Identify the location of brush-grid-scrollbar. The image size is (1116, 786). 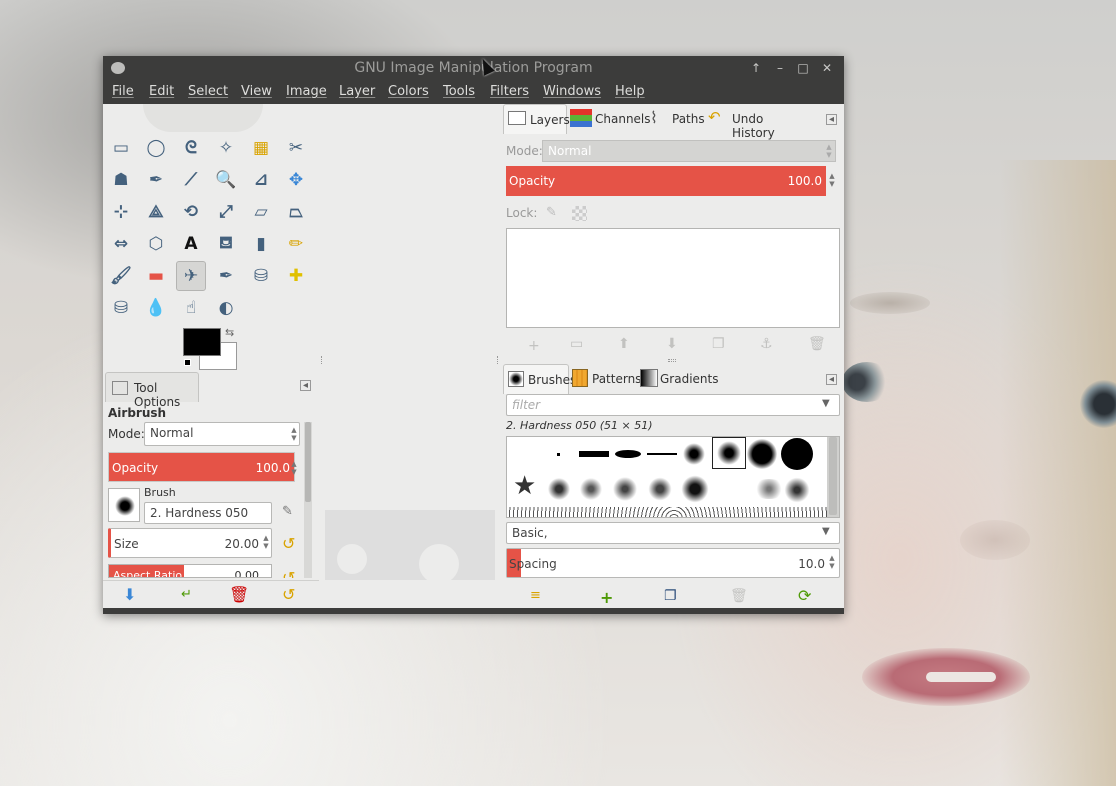
(833, 477).